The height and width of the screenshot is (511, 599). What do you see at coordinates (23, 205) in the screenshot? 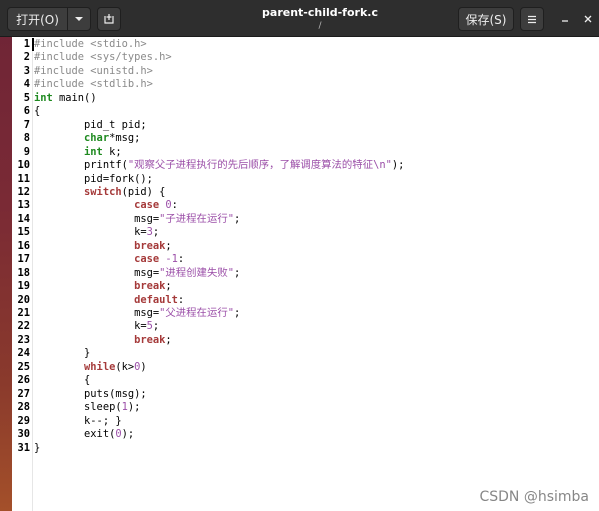
I see `line-number: 13` at bounding box center [23, 205].